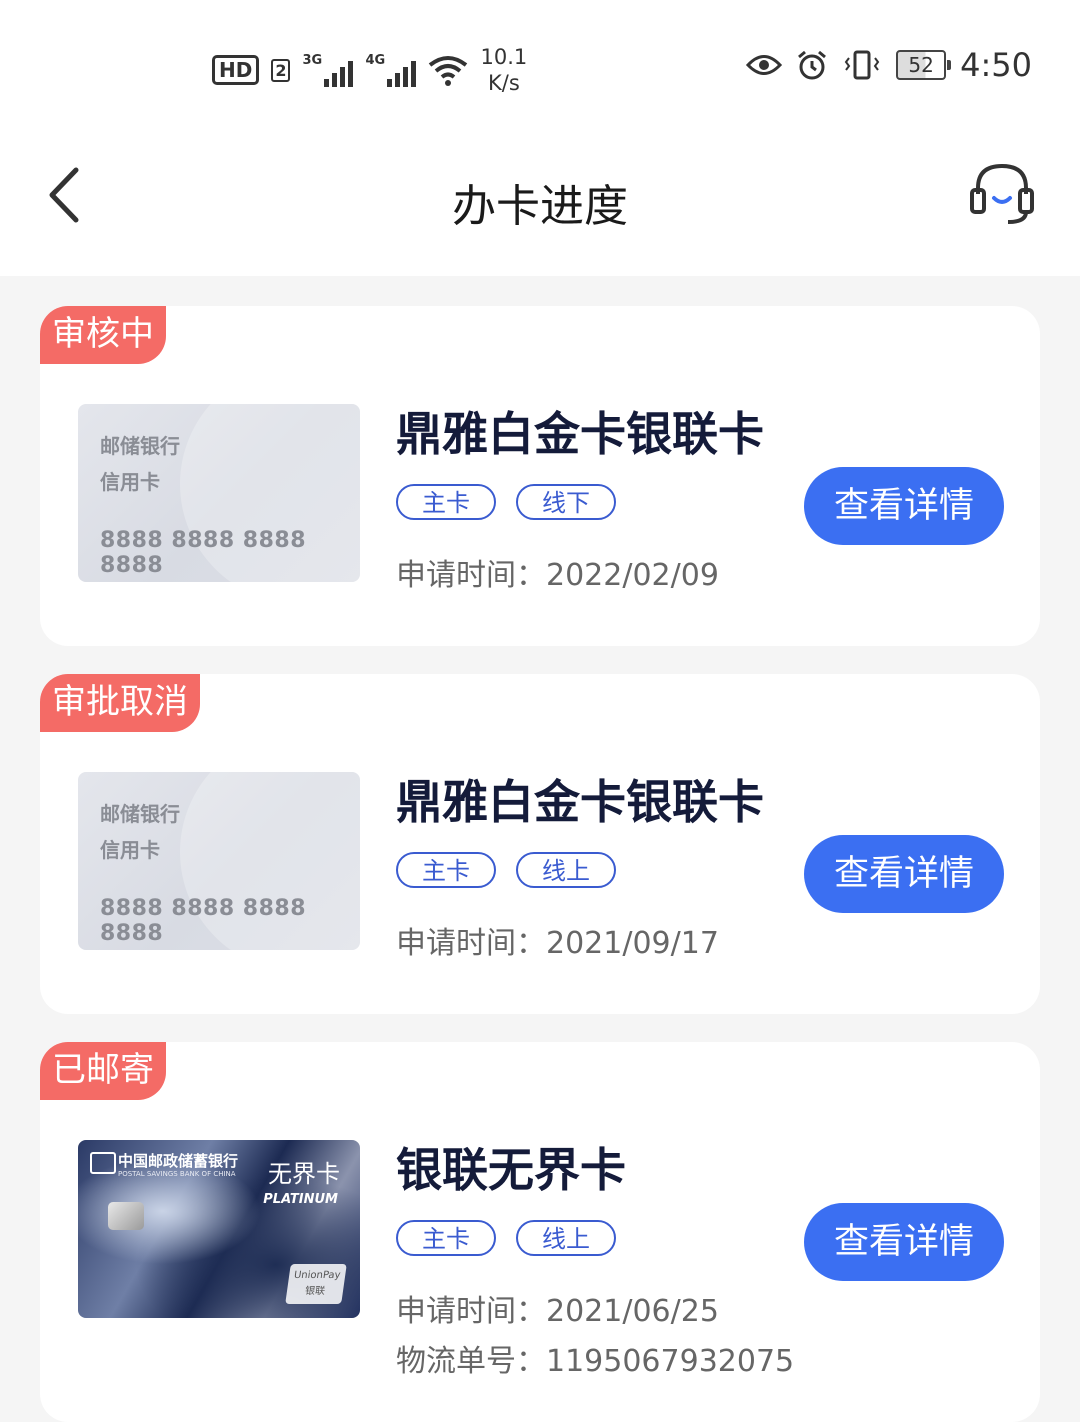 This screenshot has width=1080, height=1422. Describe the element at coordinates (632, 575) in the screenshot. I see `apply-time-value: 2022/02/09` at that location.